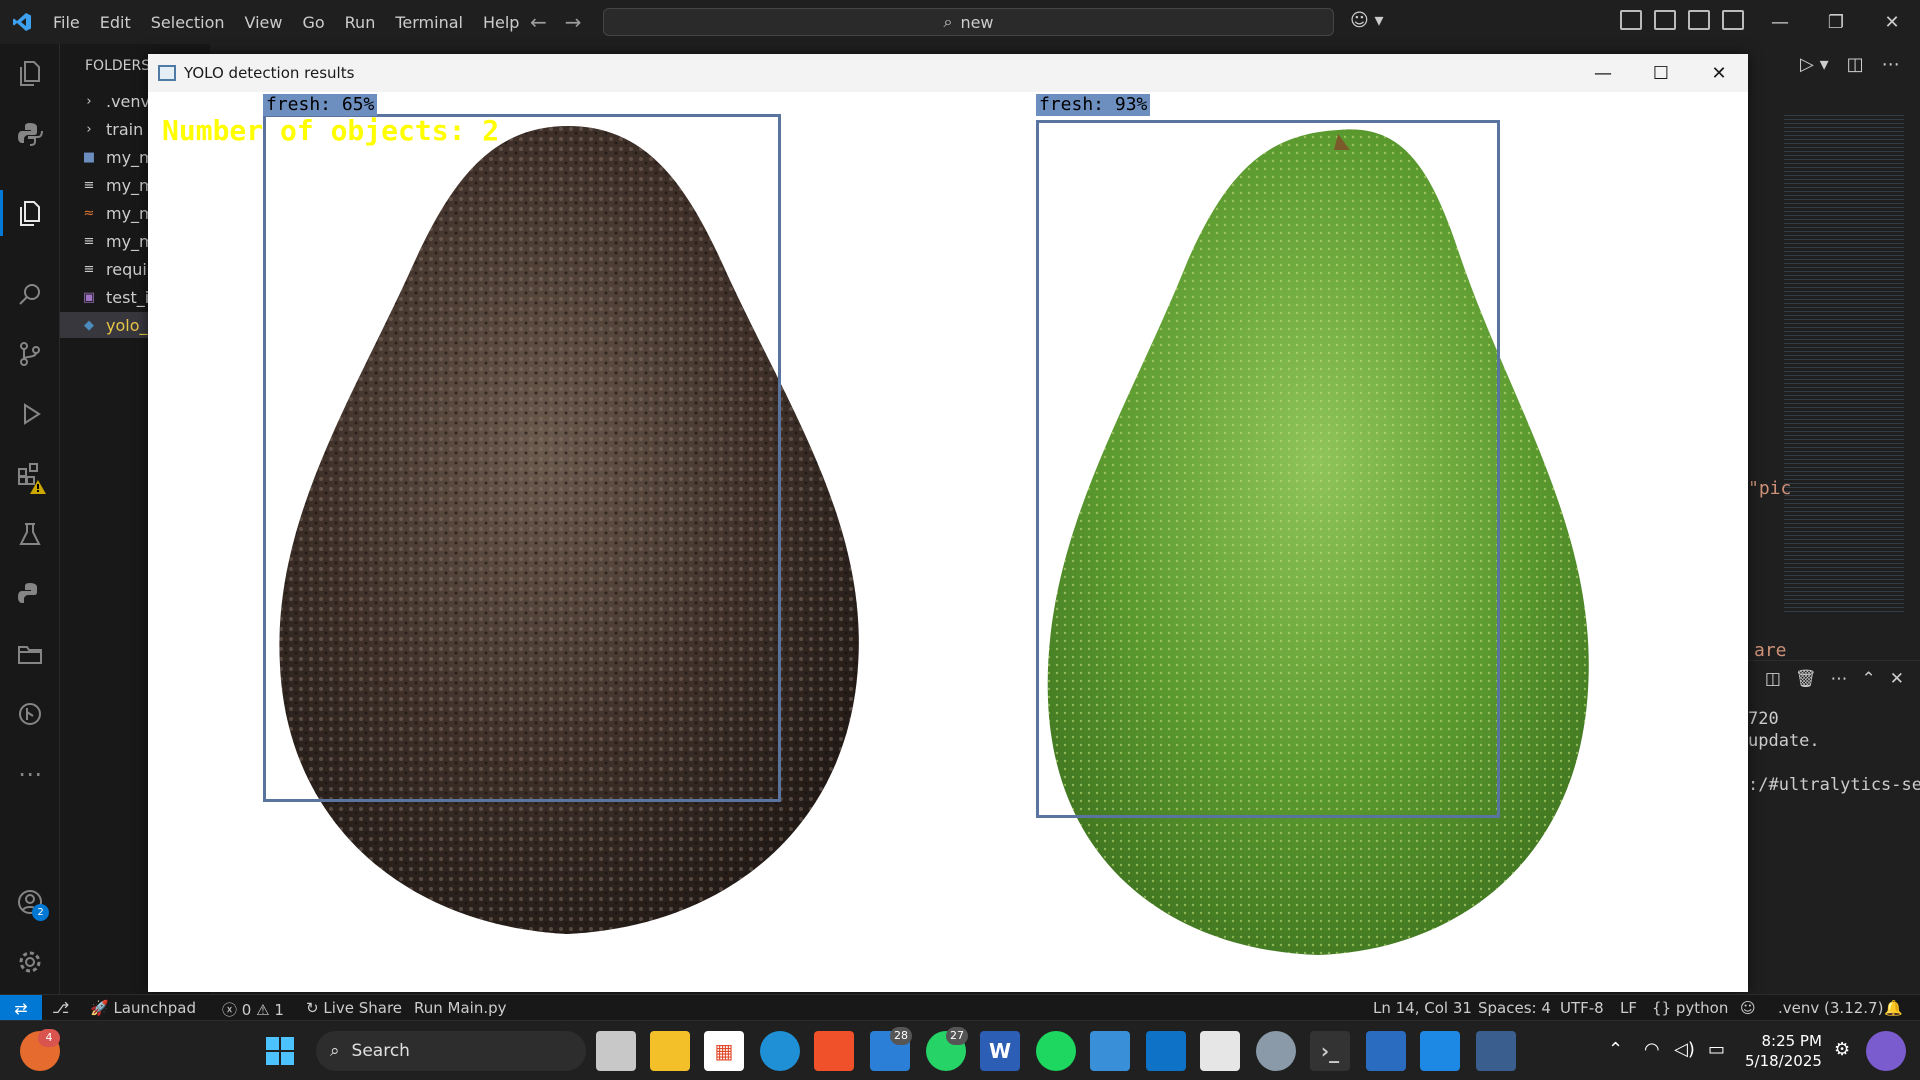  What do you see at coordinates (724, 1051) in the screenshot?
I see `microsoft-store-icon: ▦` at bounding box center [724, 1051].